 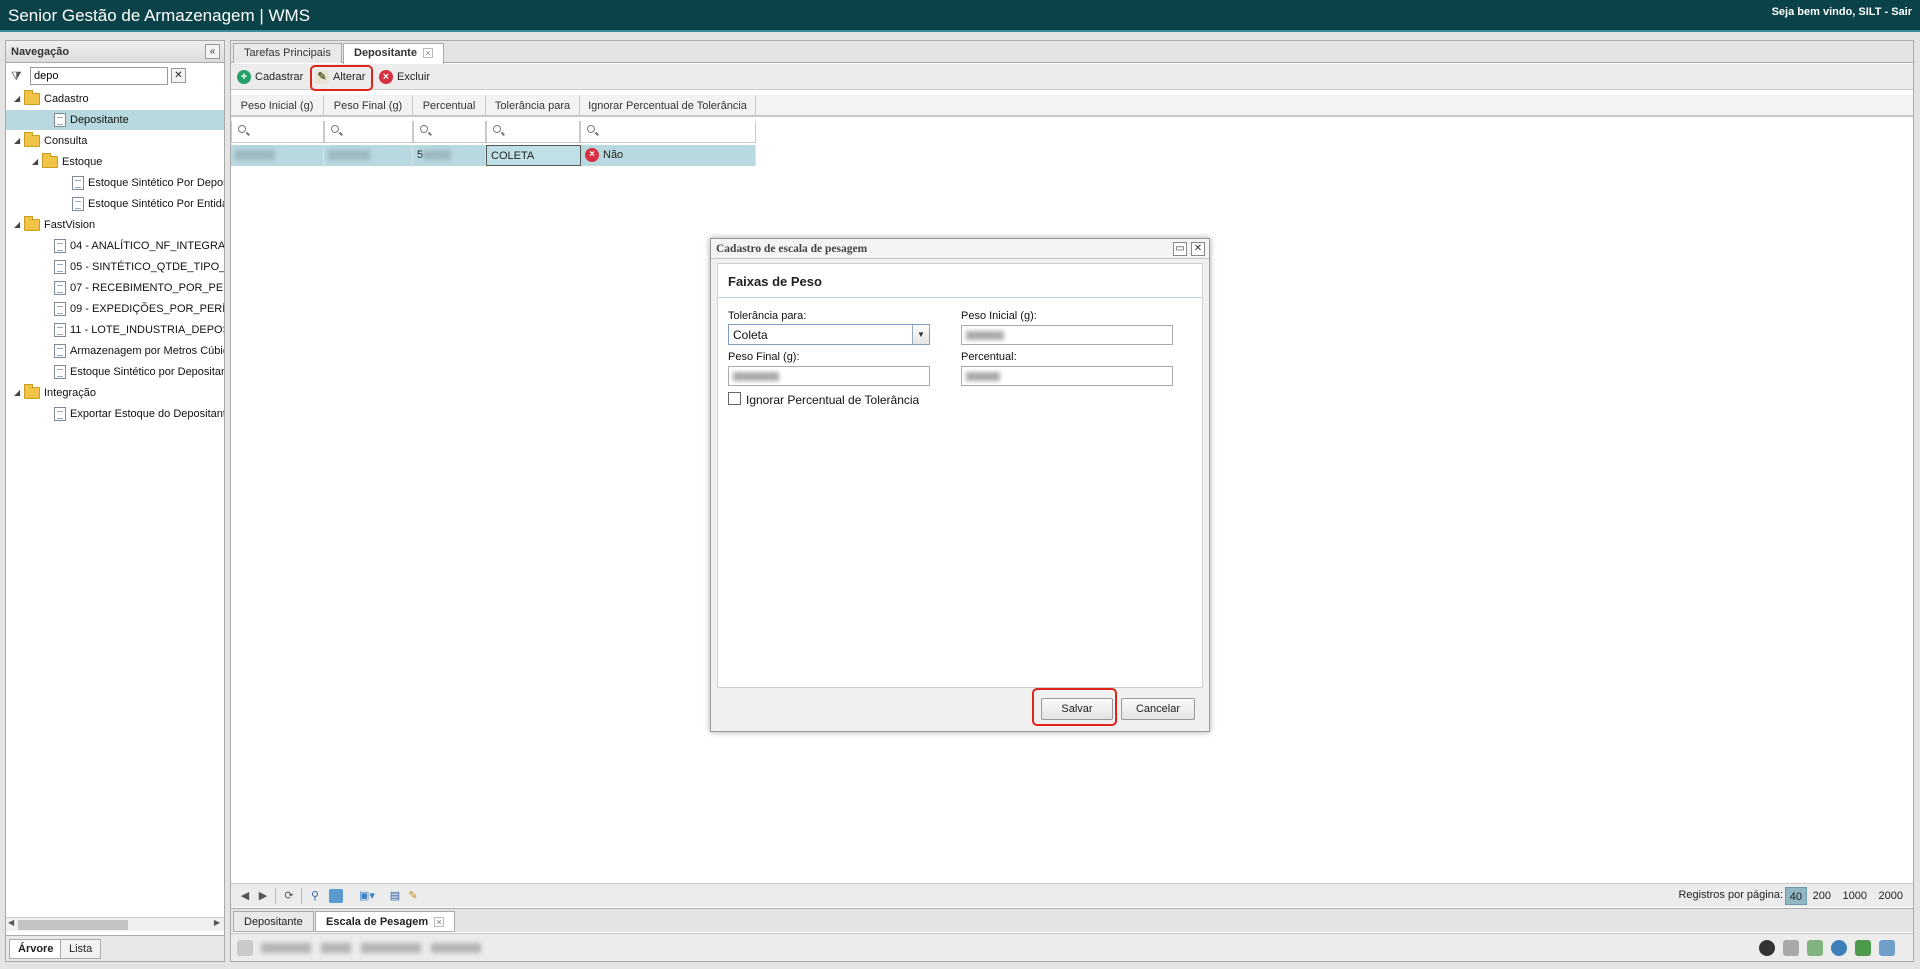 I want to click on navigation-search-input, so click(x=99, y=76).